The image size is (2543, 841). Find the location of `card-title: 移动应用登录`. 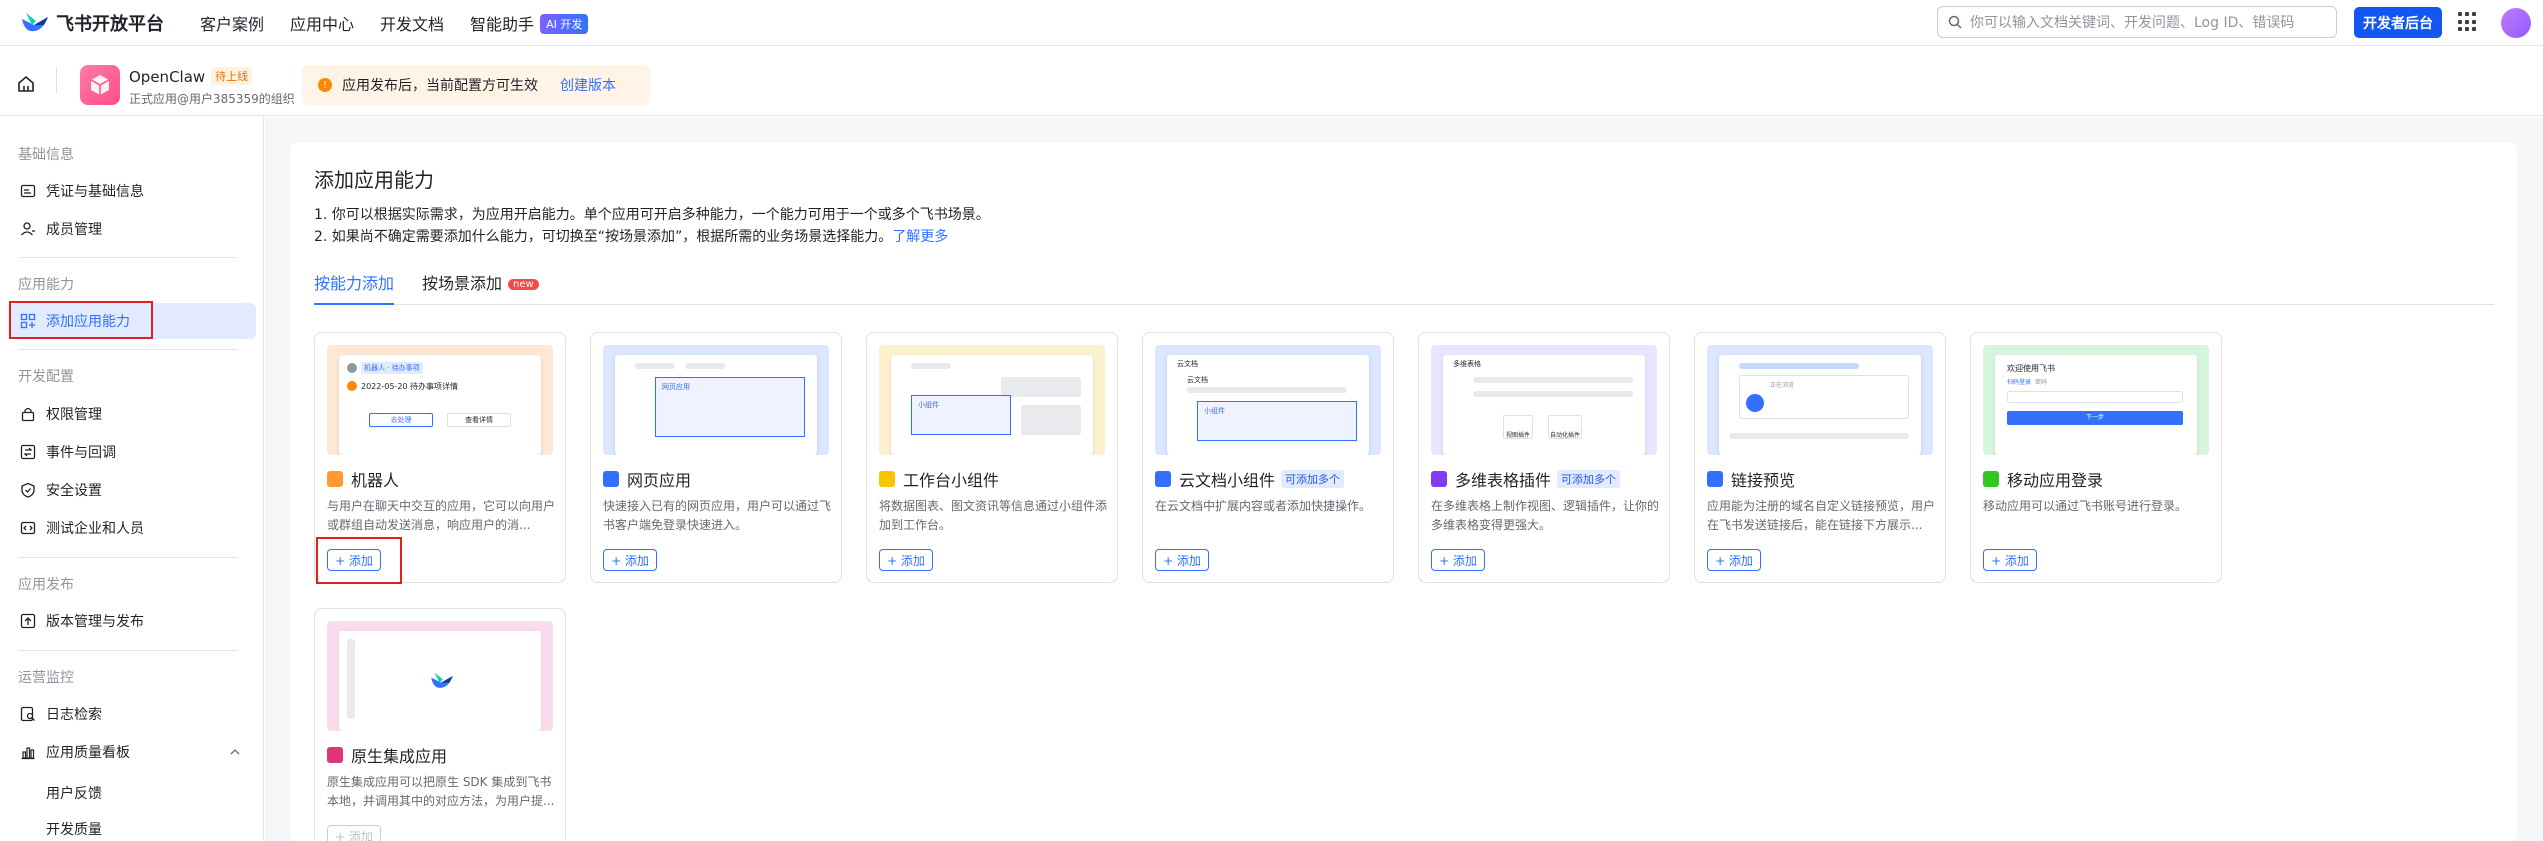

card-title: 移动应用登录 is located at coordinates (2043, 479).